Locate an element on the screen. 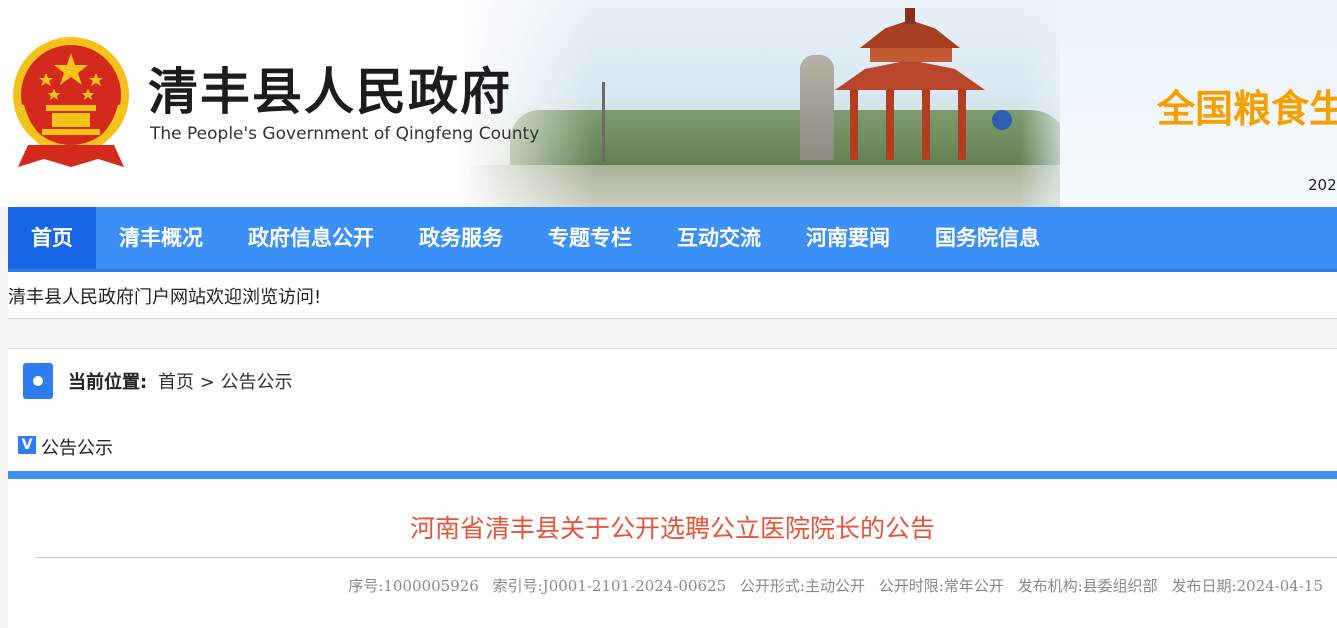 The image size is (1337, 628). column-header: V 公告公示 is located at coordinates (672, 441).